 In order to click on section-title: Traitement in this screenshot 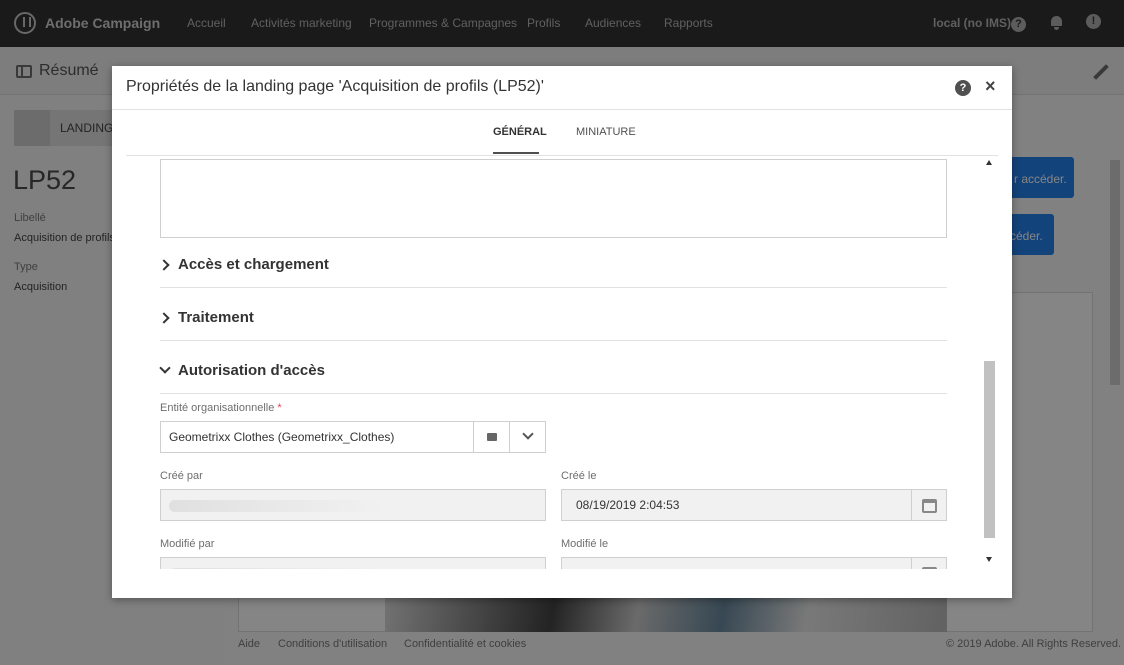, I will do `click(216, 317)`.